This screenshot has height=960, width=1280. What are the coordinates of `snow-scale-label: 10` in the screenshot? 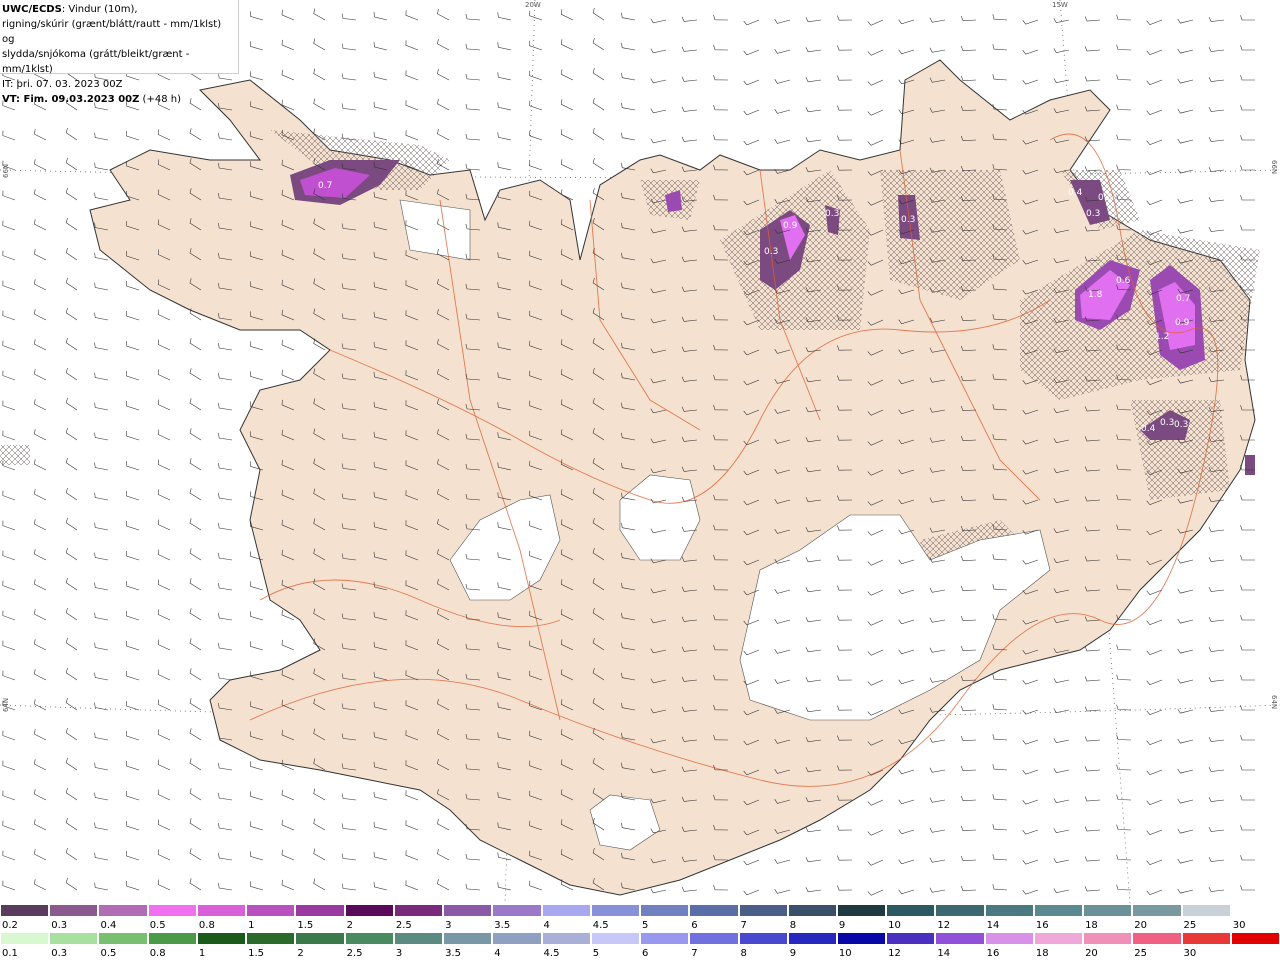 It's located at (894, 925).